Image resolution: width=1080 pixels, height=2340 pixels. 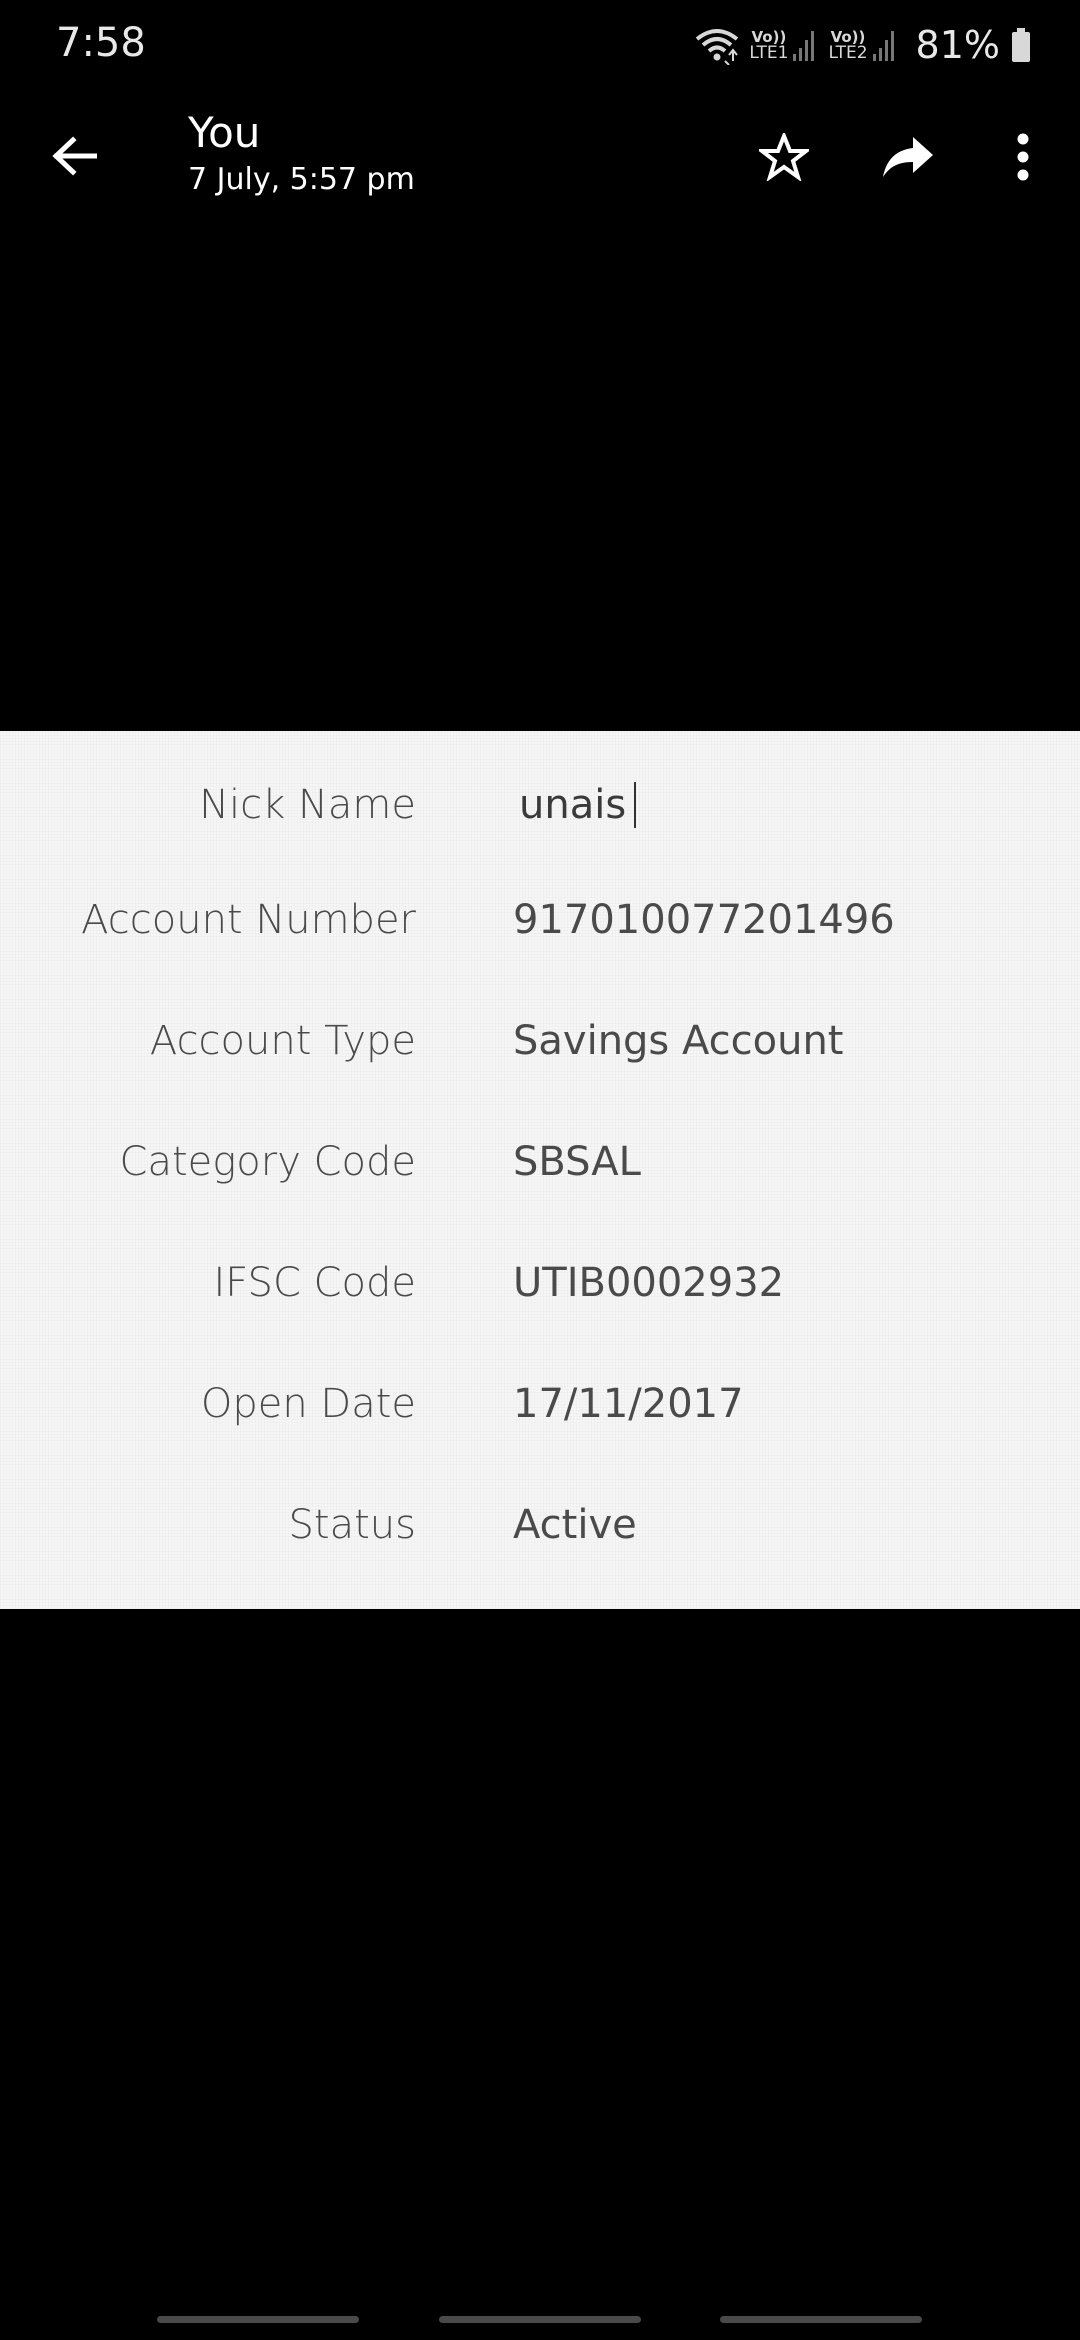 I want to click on sim2-signal: Vo)) LTE2, so click(x=862, y=45).